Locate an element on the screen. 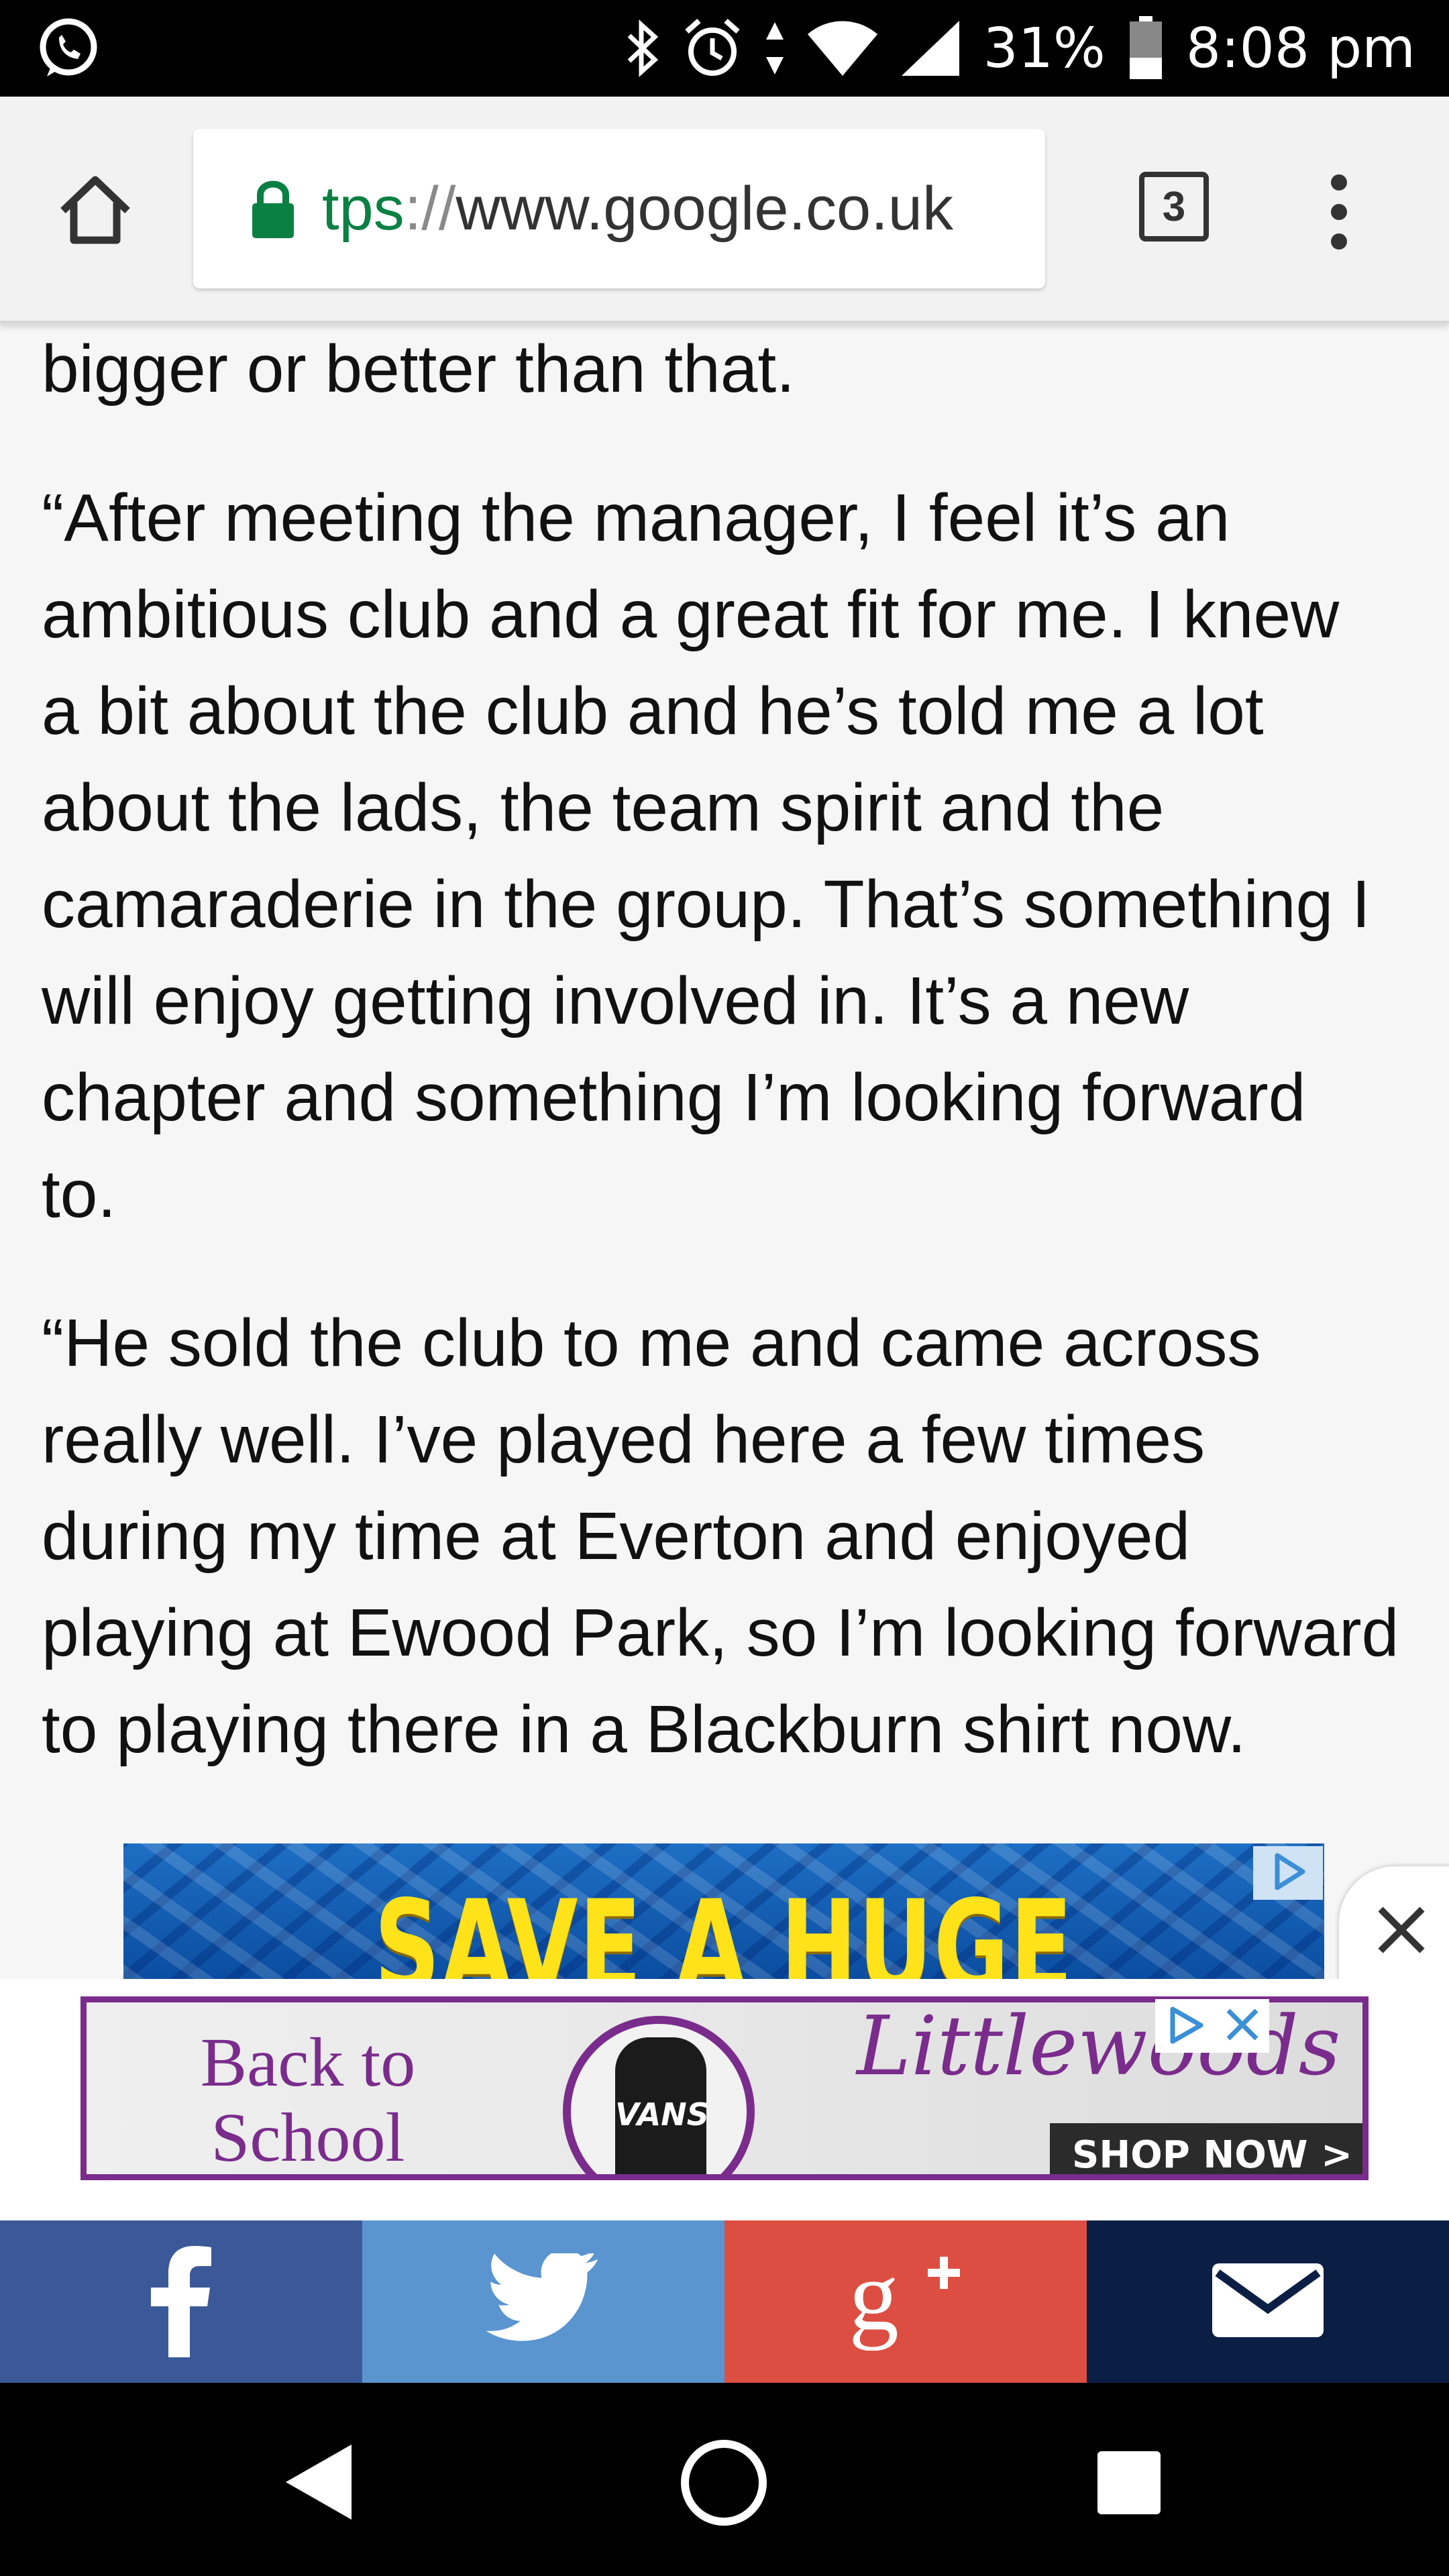 The width and height of the screenshot is (1449, 2576). clock: 8:08 pm is located at coordinates (1300, 48).